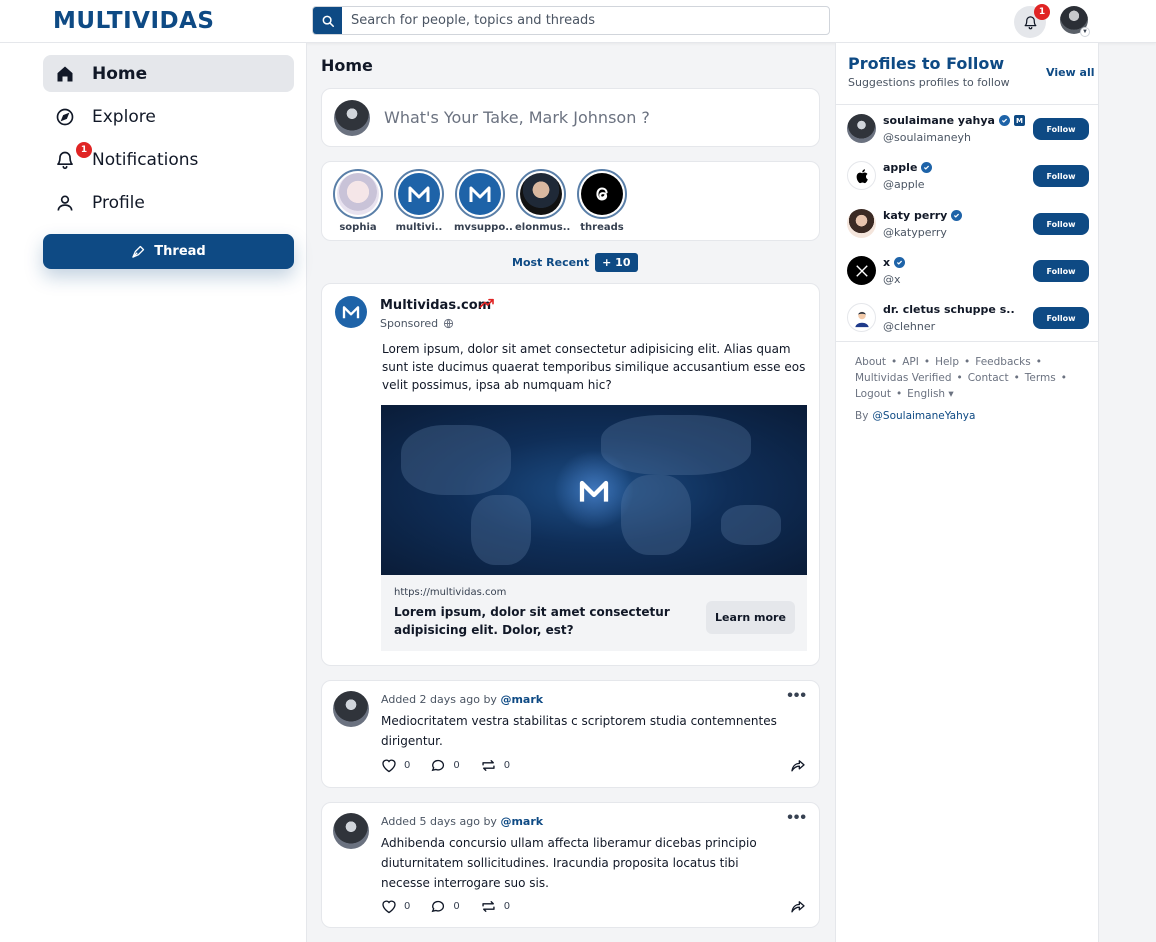 The image size is (1156, 942). What do you see at coordinates (861, 270) in the screenshot?
I see `x-logo-icon` at bounding box center [861, 270].